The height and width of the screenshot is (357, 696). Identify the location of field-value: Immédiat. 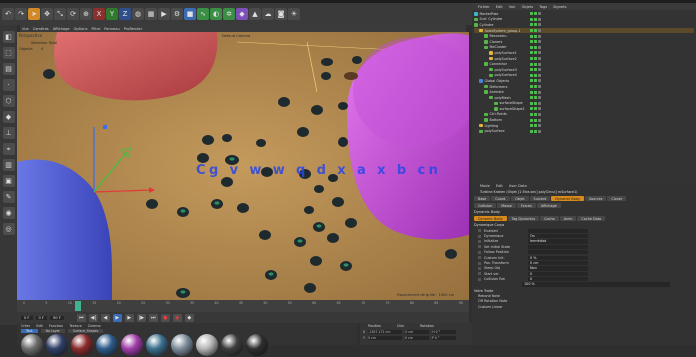
(558, 241).